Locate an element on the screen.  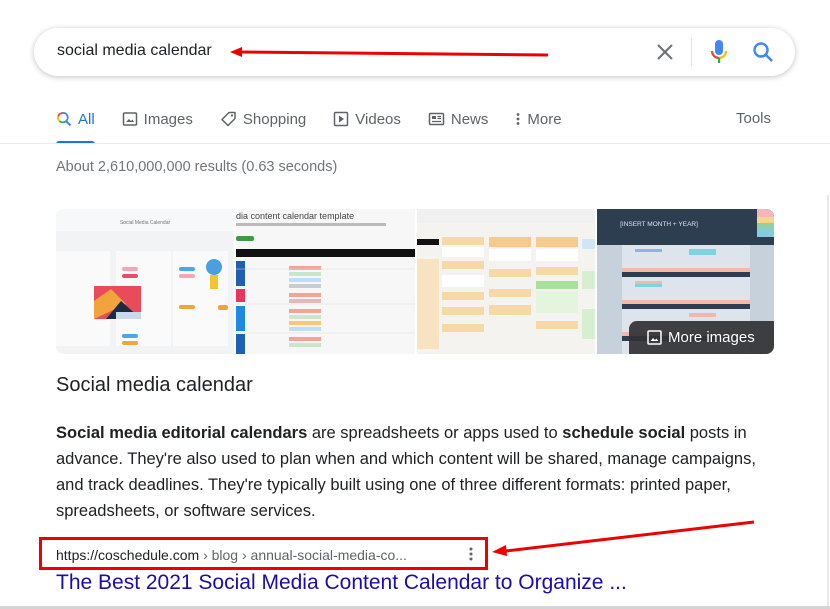
search-box: social media calendar is located at coordinates (414, 52).